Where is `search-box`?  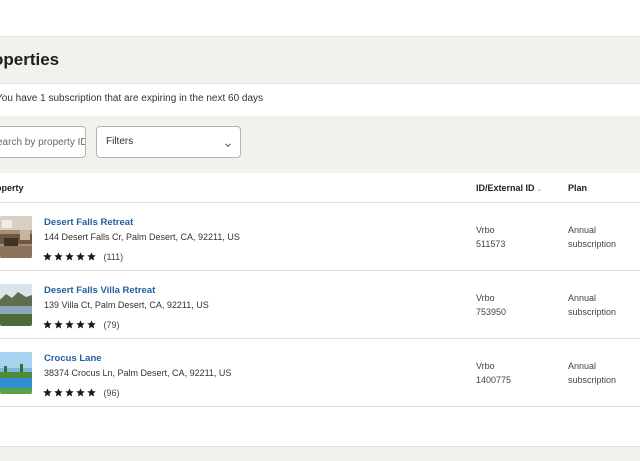 search-box is located at coordinates (43, 142).